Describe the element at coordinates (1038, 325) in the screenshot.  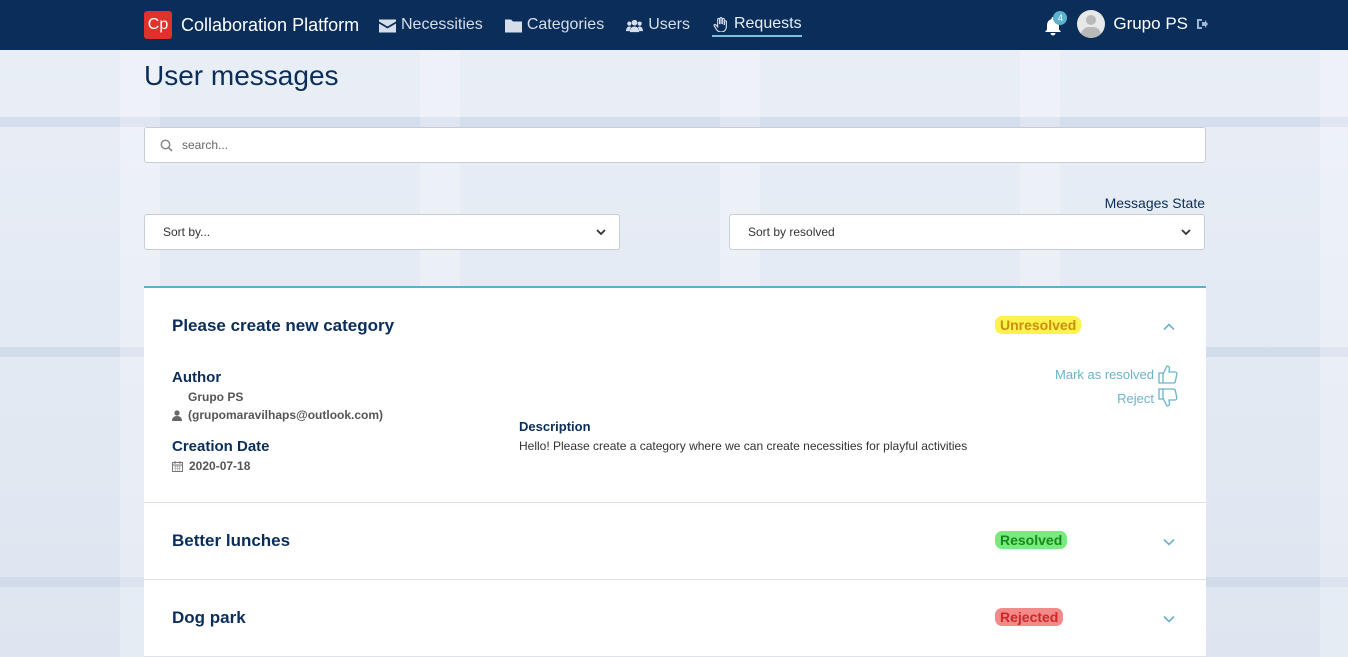
I see `status-badge: Unresolved` at that location.